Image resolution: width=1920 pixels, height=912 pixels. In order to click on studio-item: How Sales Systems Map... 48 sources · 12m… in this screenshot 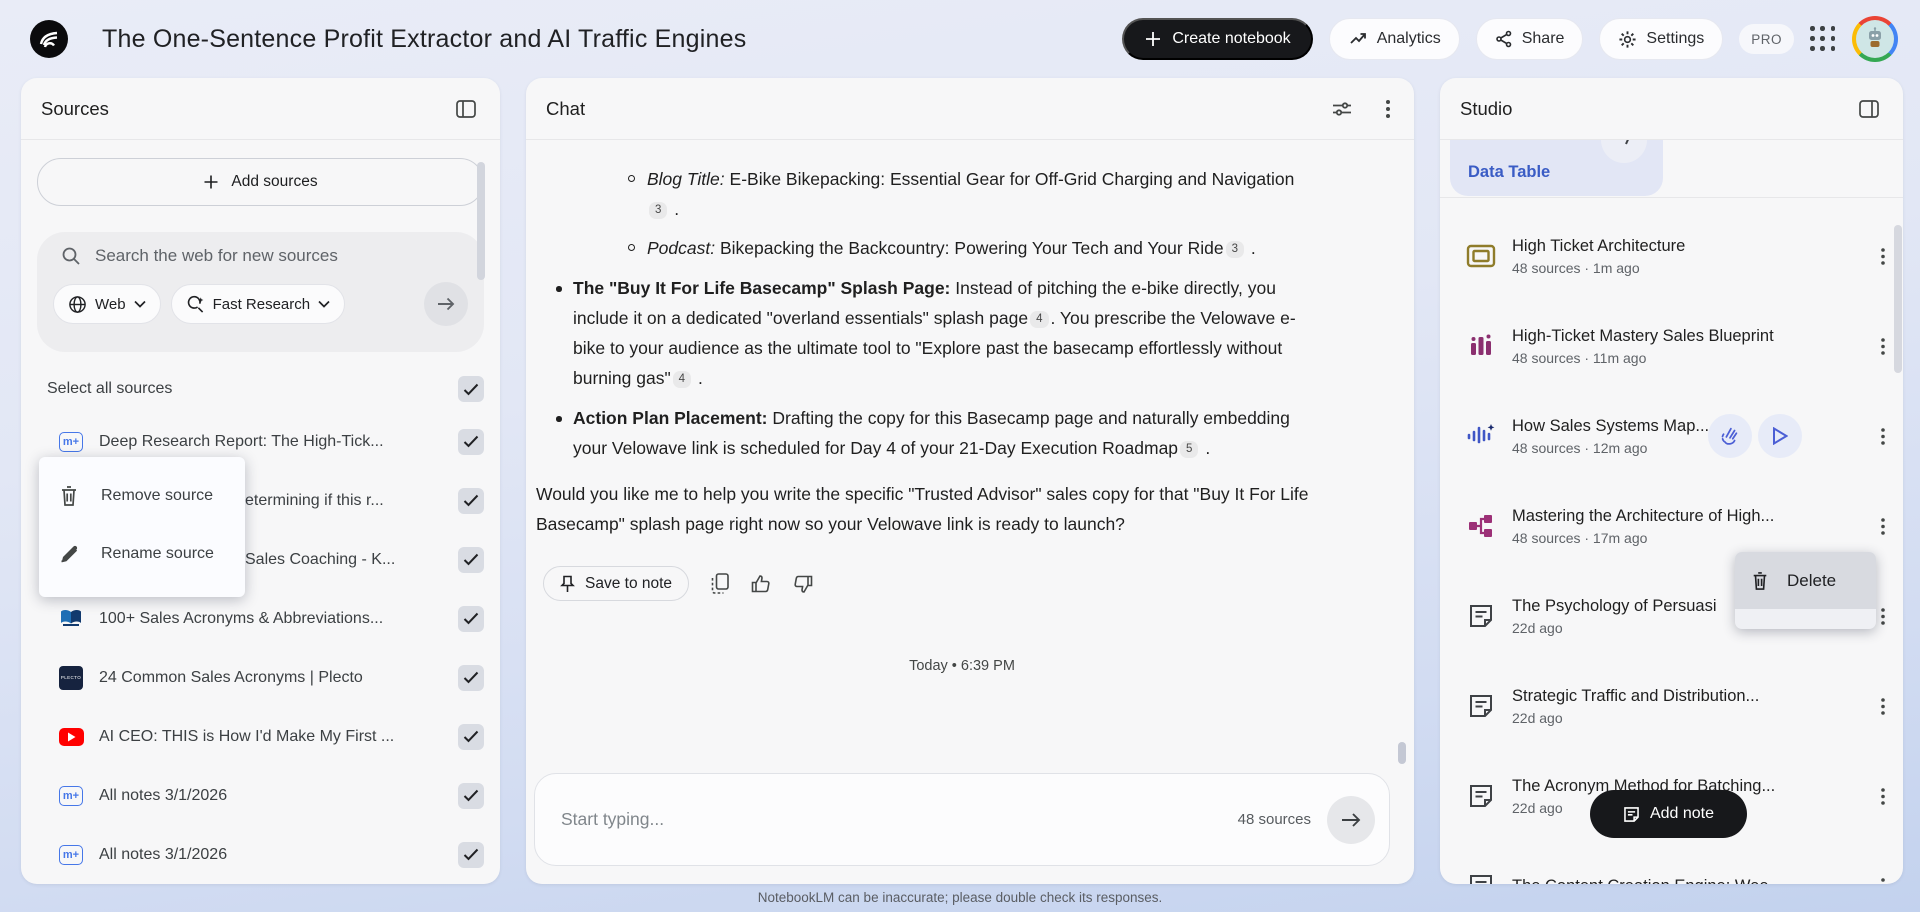, I will do `click(1671, 436)`.